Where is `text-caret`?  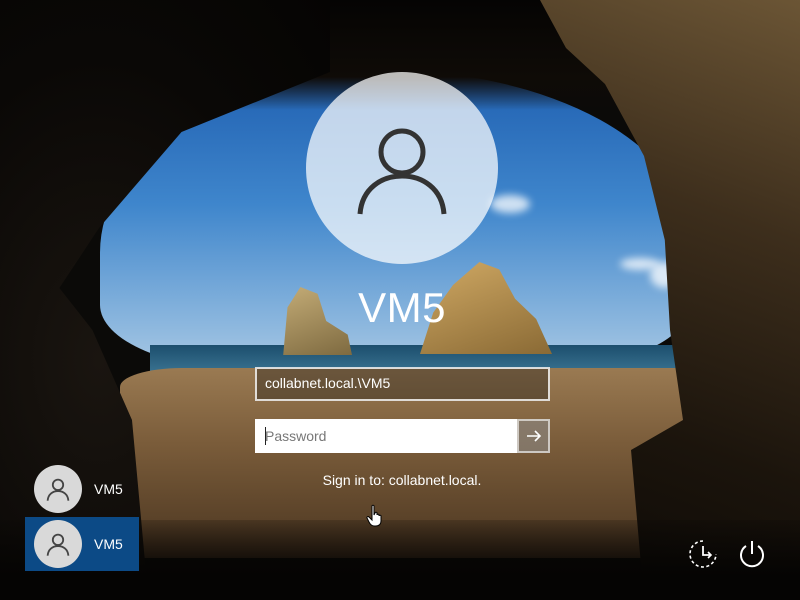
text-caret is located at coordinates (265, 436).